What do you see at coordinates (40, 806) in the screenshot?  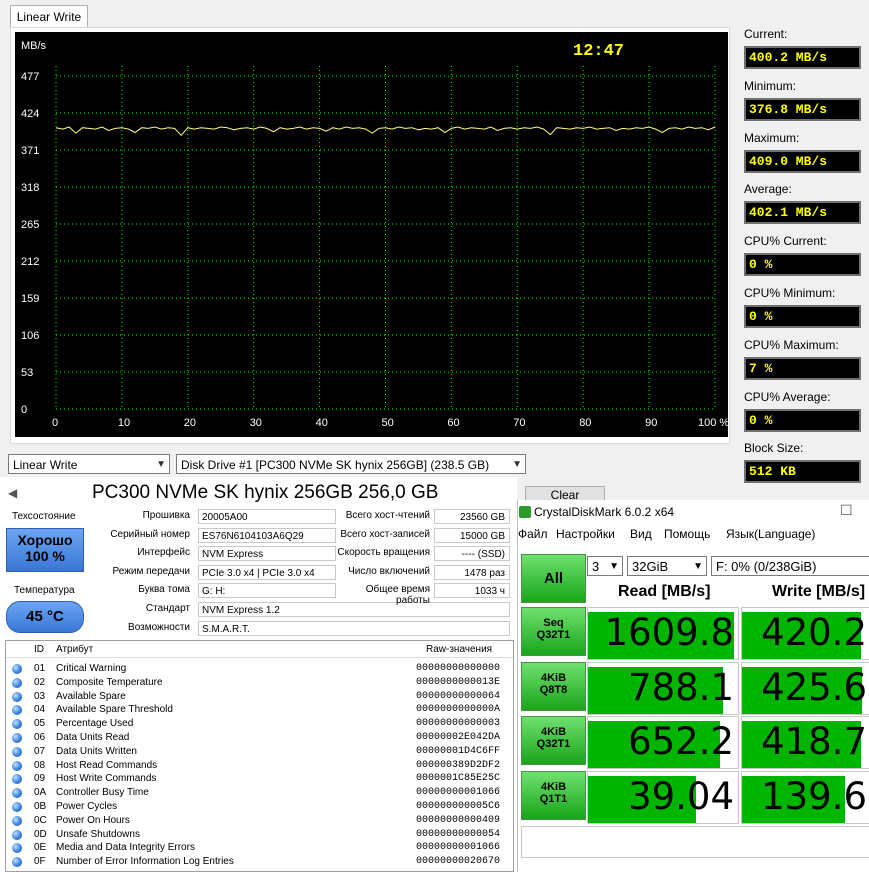 I see `attr-id: 0B` at bounding box center [40, 806].